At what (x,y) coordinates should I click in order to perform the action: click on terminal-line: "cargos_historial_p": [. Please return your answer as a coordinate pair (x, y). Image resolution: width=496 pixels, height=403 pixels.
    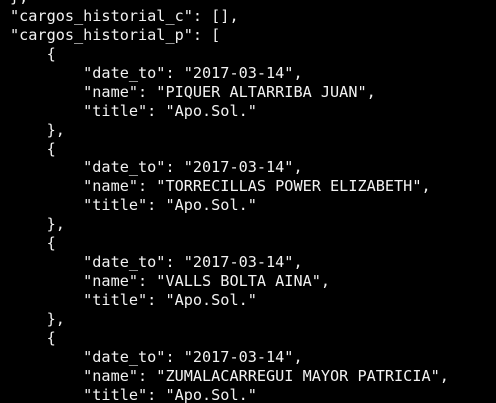
    Looking at the image, I should click on (115, 34).